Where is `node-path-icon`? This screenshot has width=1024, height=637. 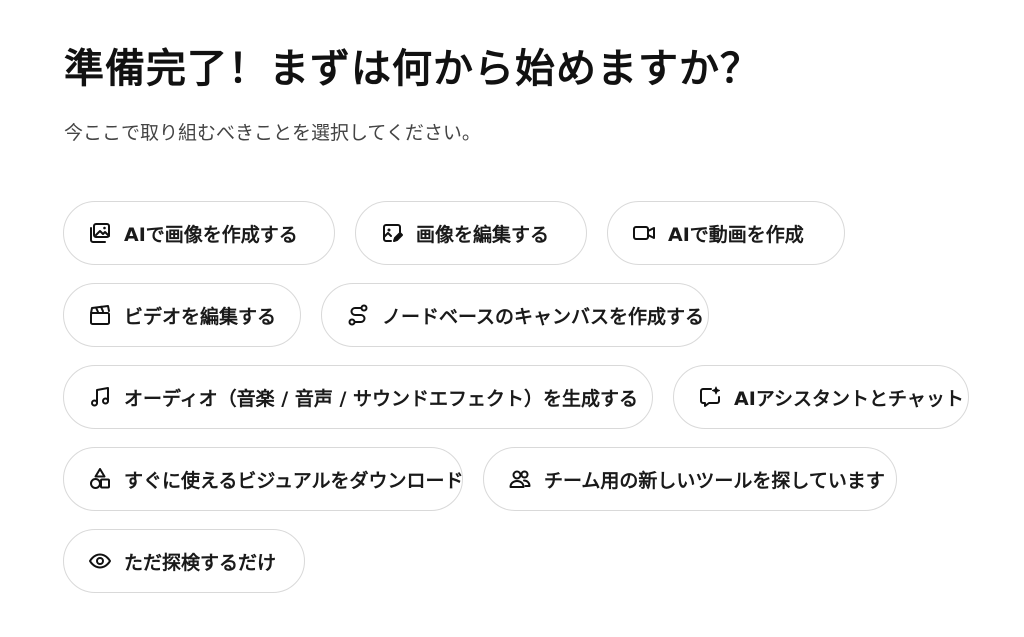 node-path-icon is located at coordinates (358, 315).